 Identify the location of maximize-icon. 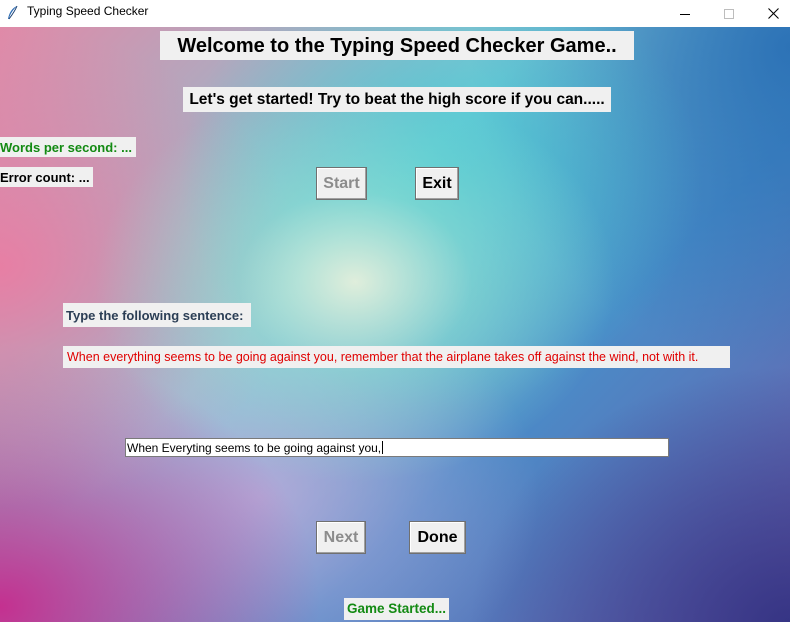
(728, 13).